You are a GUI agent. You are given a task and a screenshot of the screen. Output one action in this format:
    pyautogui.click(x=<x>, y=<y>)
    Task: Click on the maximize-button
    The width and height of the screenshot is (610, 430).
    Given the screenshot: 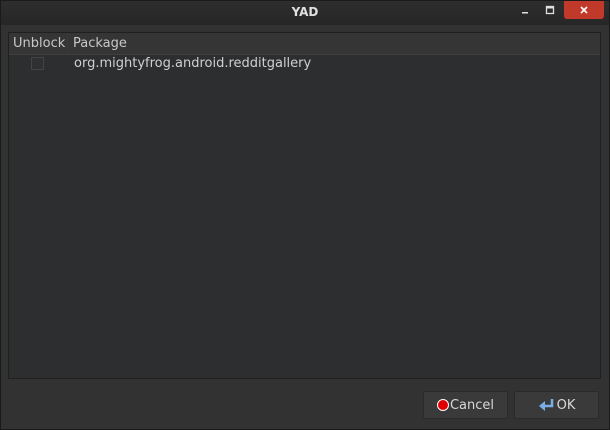 What is the action you would take?
    pyautogui.click(x=550, y=10)
    